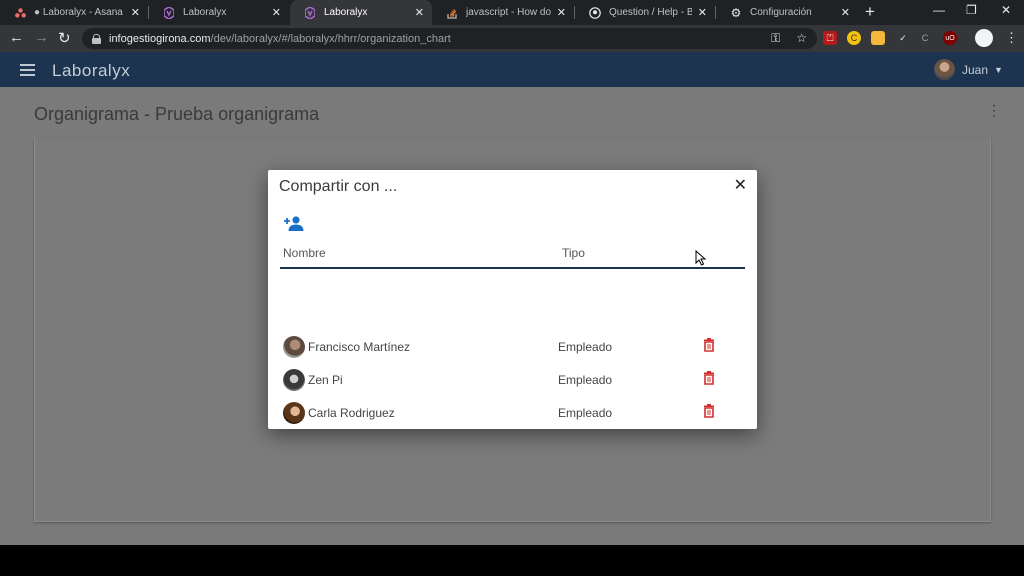 The height and width of the screenshot is (576, 1024). I want to click on github-icon, so click(595, 12).